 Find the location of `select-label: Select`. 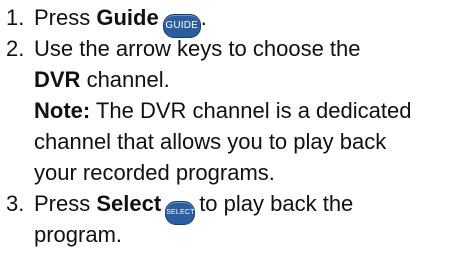

select-label: Select is located at coordinates (129, 203).